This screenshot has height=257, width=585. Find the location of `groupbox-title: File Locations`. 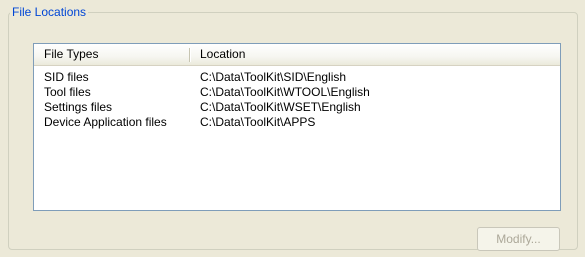

groupbox-title: File Locations is located at coordinates (49, 12).